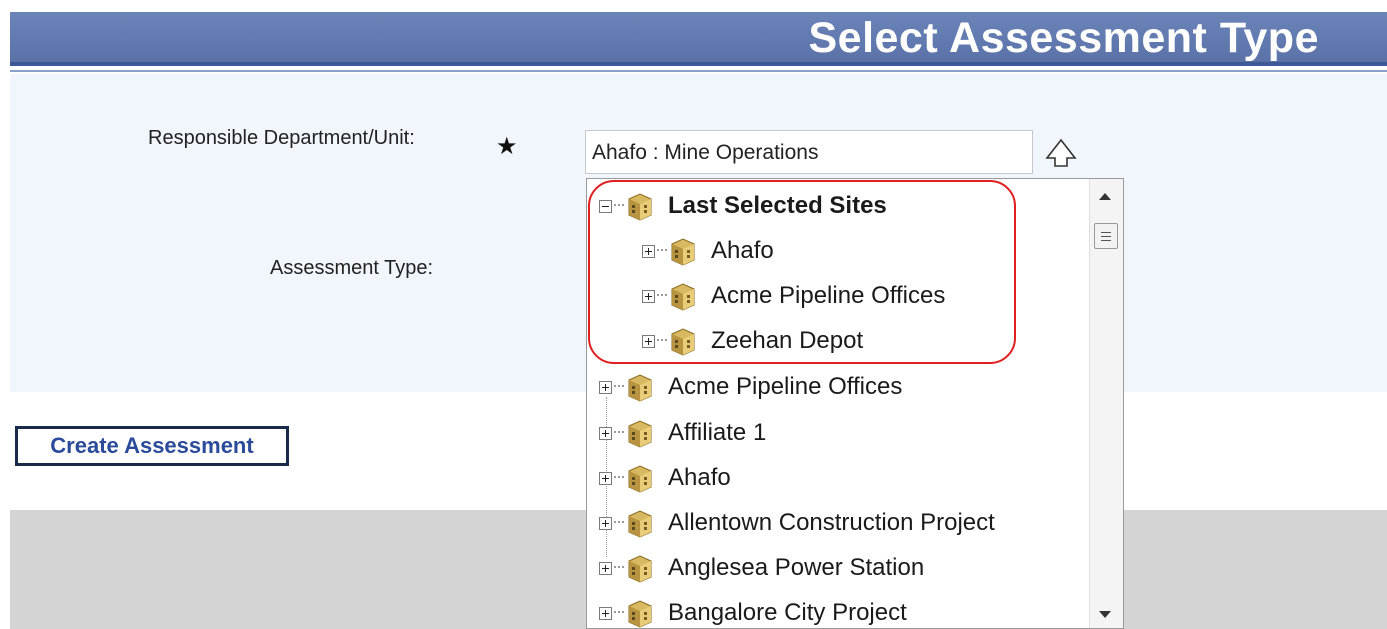  I want to click on header-divider, so click(698, 71).